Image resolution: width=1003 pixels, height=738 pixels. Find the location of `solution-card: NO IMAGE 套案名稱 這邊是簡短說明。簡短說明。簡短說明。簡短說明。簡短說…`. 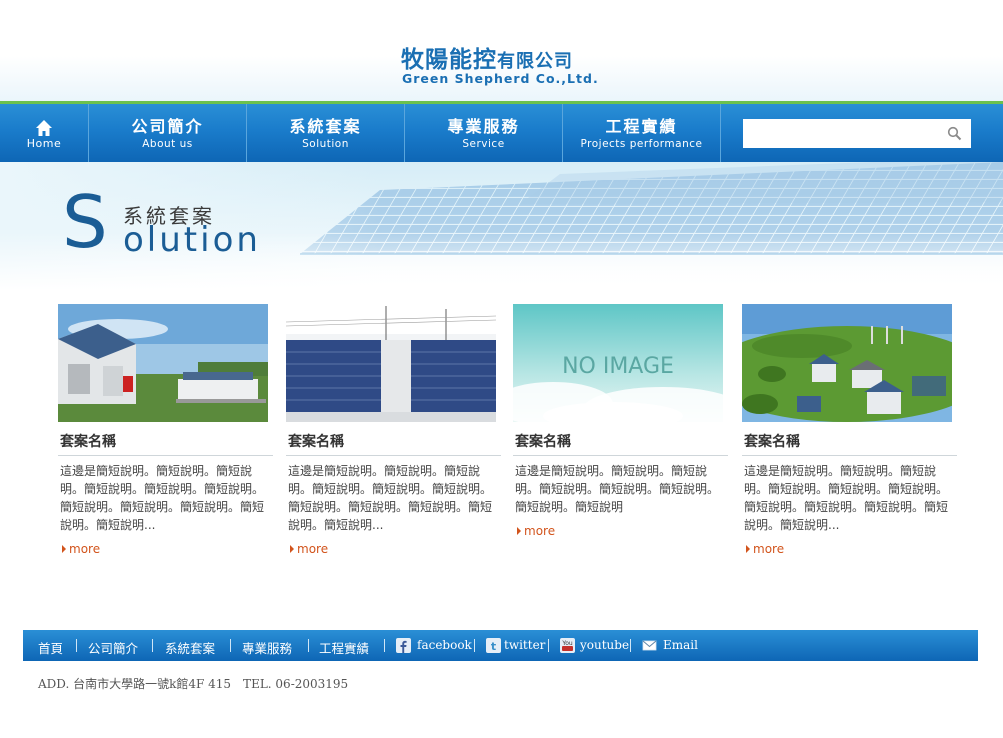

solution-card: NO IMAGE 套案名稱 這邊是簡短說明。簡短說明。簡短說明。簡短說明。簡短說… is located at coordinates (620, 421).